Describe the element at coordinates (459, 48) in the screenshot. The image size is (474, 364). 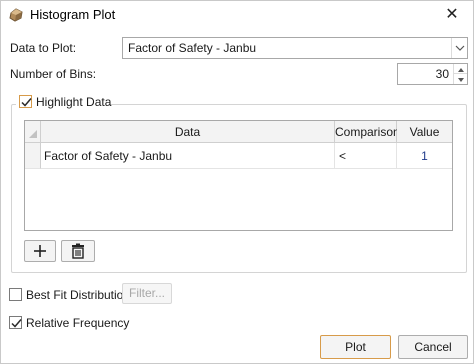
I see `chevron-down-icon` at that location.